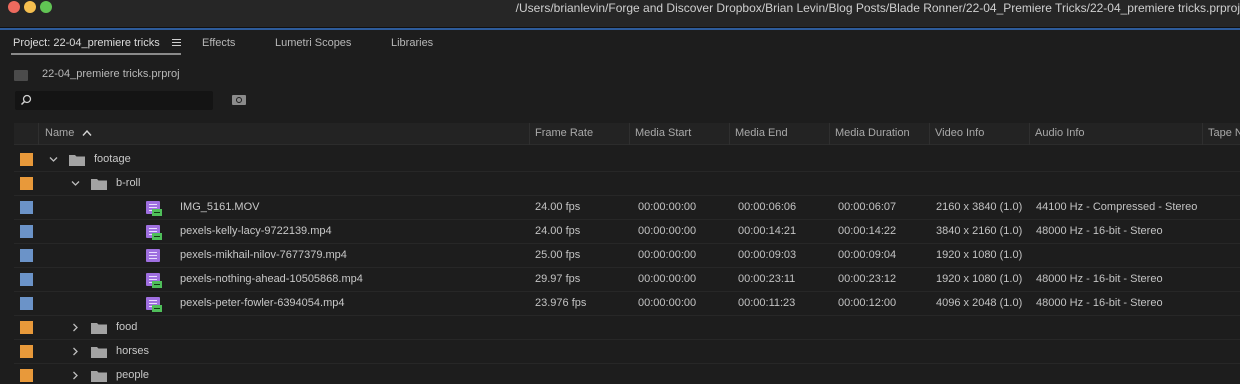  What do you see at coordinates (959, 133) in the screenshot?
I see `column-header-video-info: Video Info` at bounding box center [959, 133].